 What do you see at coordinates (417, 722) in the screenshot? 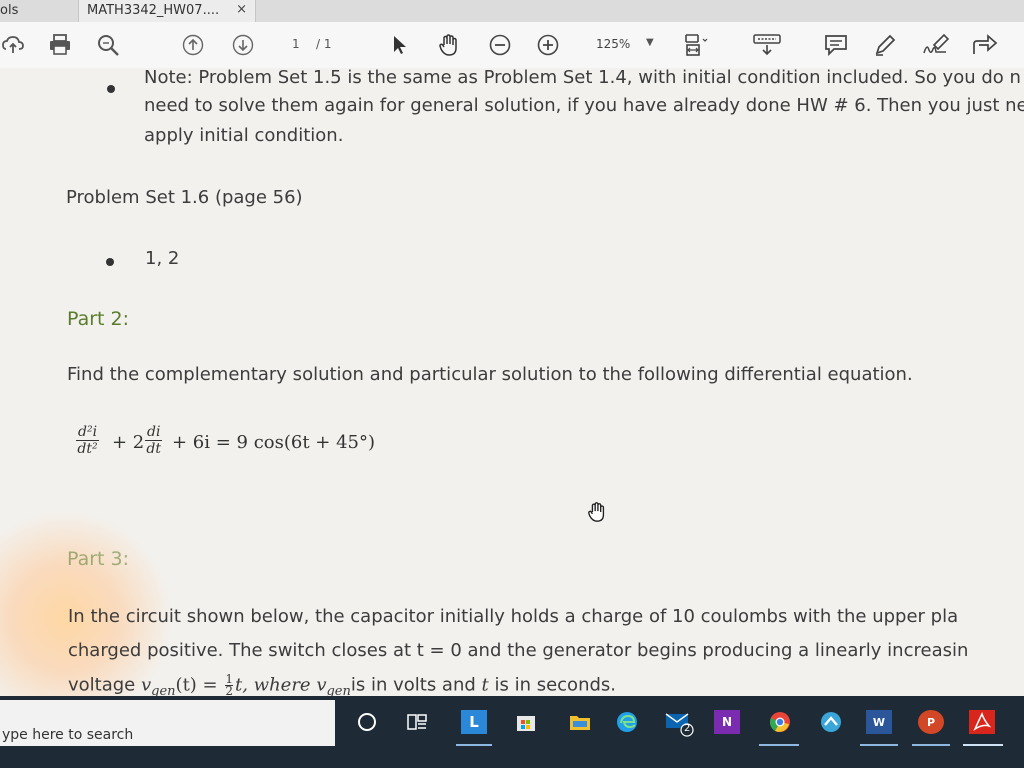
I see `task-view-icon` at bounding box center [417, 722].